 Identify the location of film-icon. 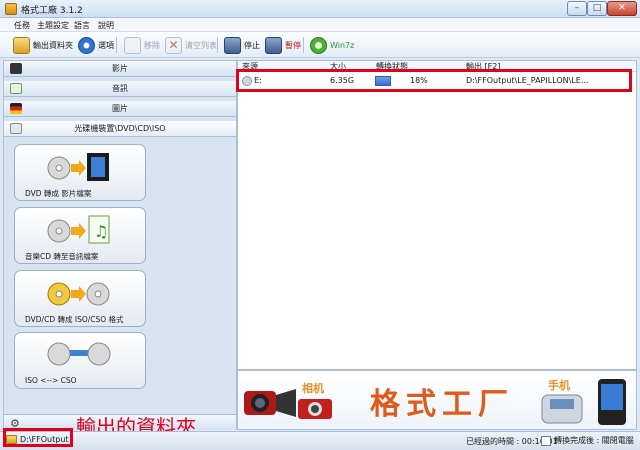
(16, 68).